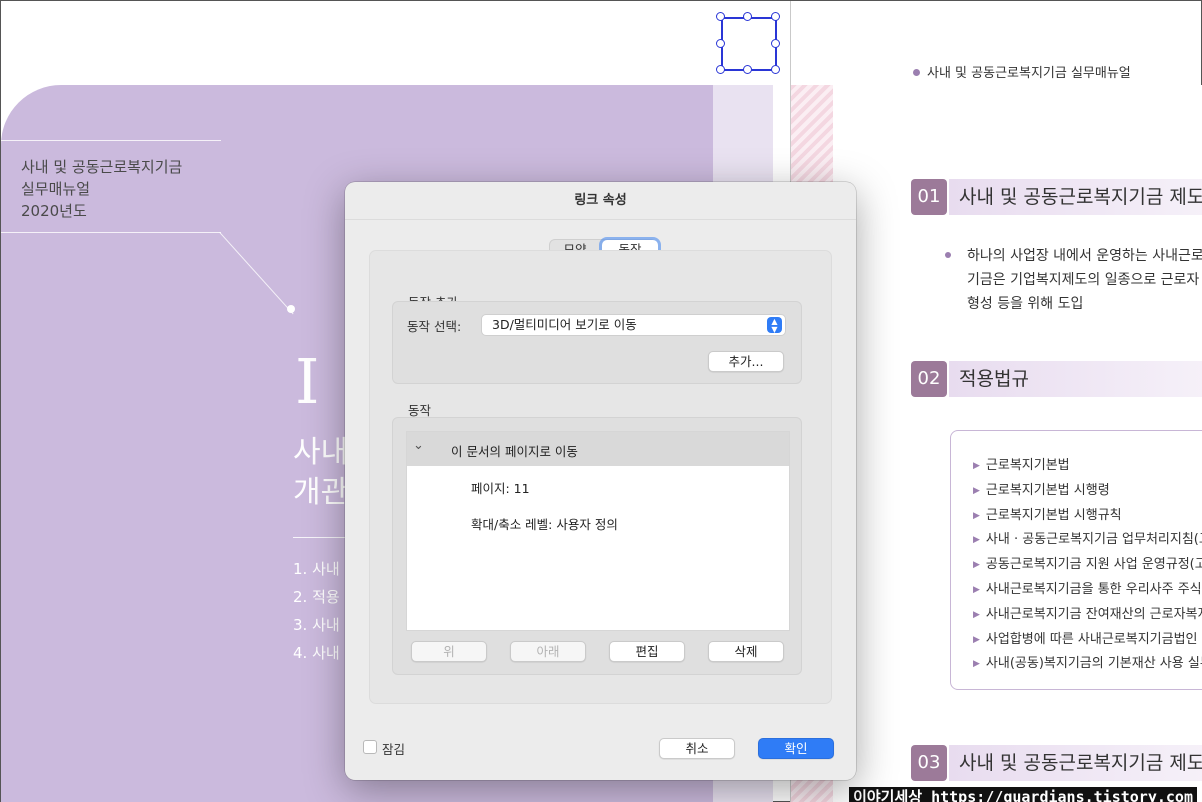 This screenshot has height=802, width=1202. I want to click on chapter-title: 사내 개관, so click(320, 473).